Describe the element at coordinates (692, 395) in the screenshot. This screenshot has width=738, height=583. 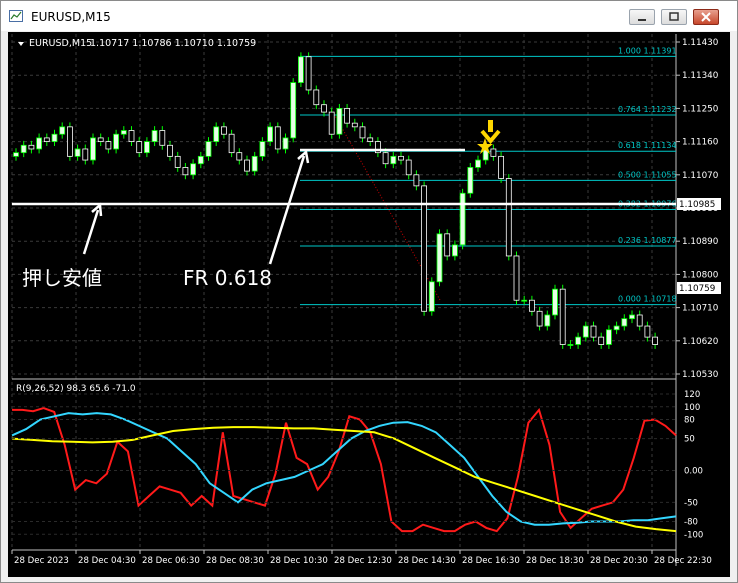
I see `indicator-tick-label: 120` at that location.